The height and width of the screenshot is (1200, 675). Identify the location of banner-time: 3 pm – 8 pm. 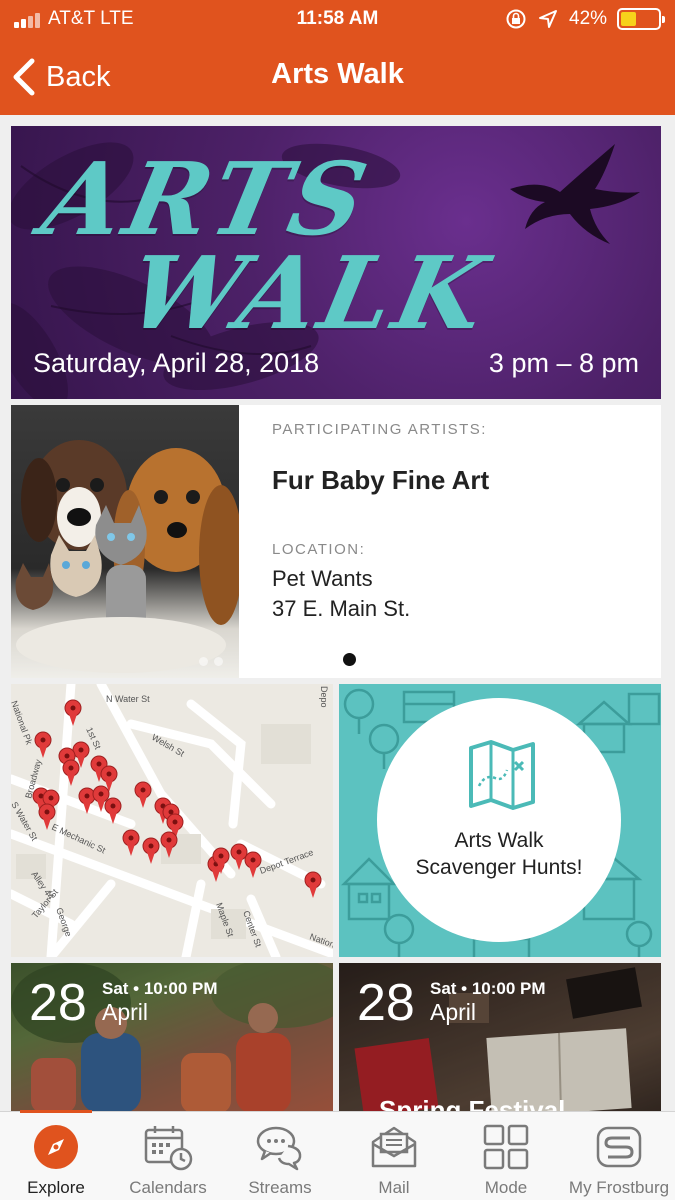
(563, 363).